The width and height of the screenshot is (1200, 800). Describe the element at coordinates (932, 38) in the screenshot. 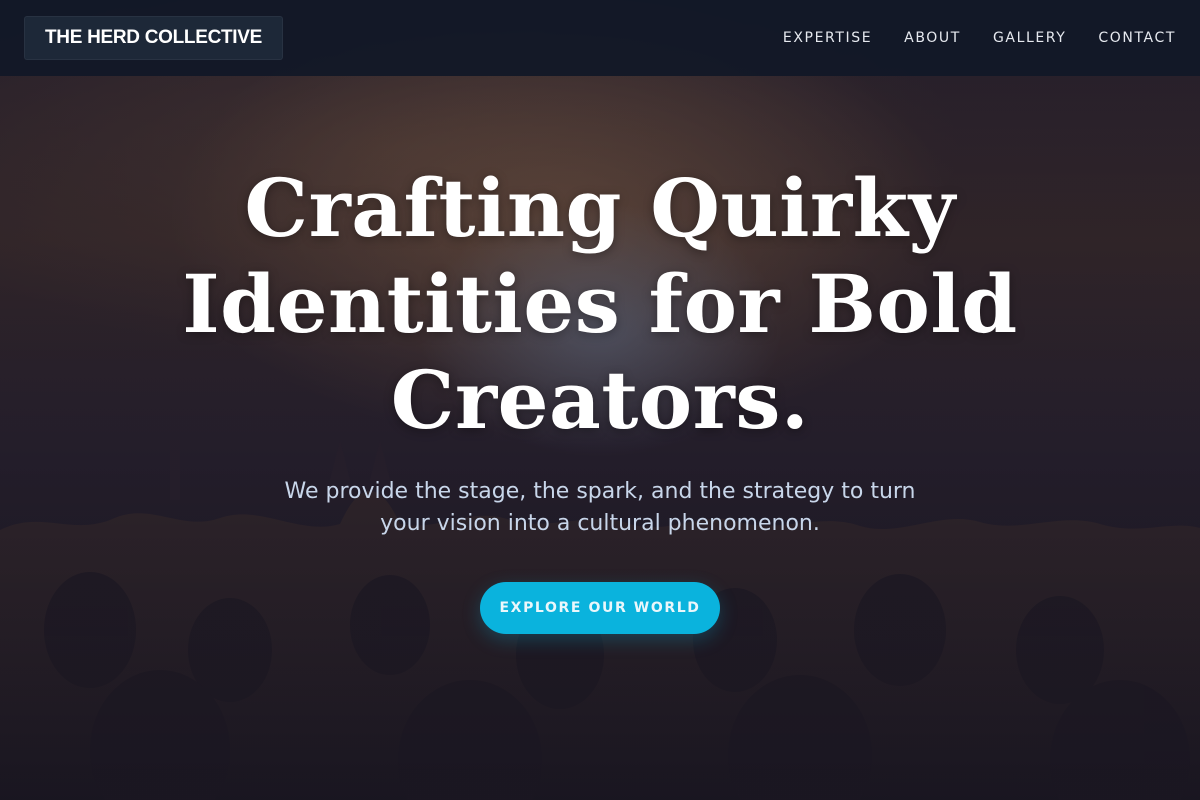

I see `nav-link-about: ABOUT` at that location.